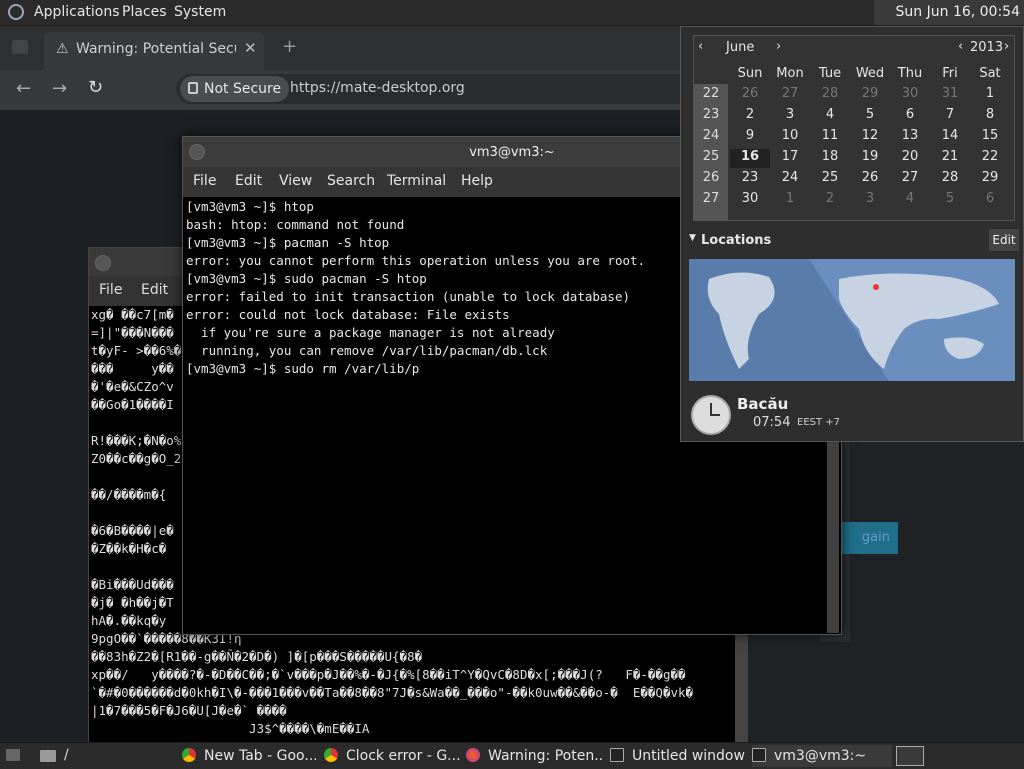 This screenshot has width=1024, height=769. What do you see at coordinates (949, 12) in the screenshot?
I see `clock-applet: Sun Jun 16, 00:54` at bounding box center [949, 12].